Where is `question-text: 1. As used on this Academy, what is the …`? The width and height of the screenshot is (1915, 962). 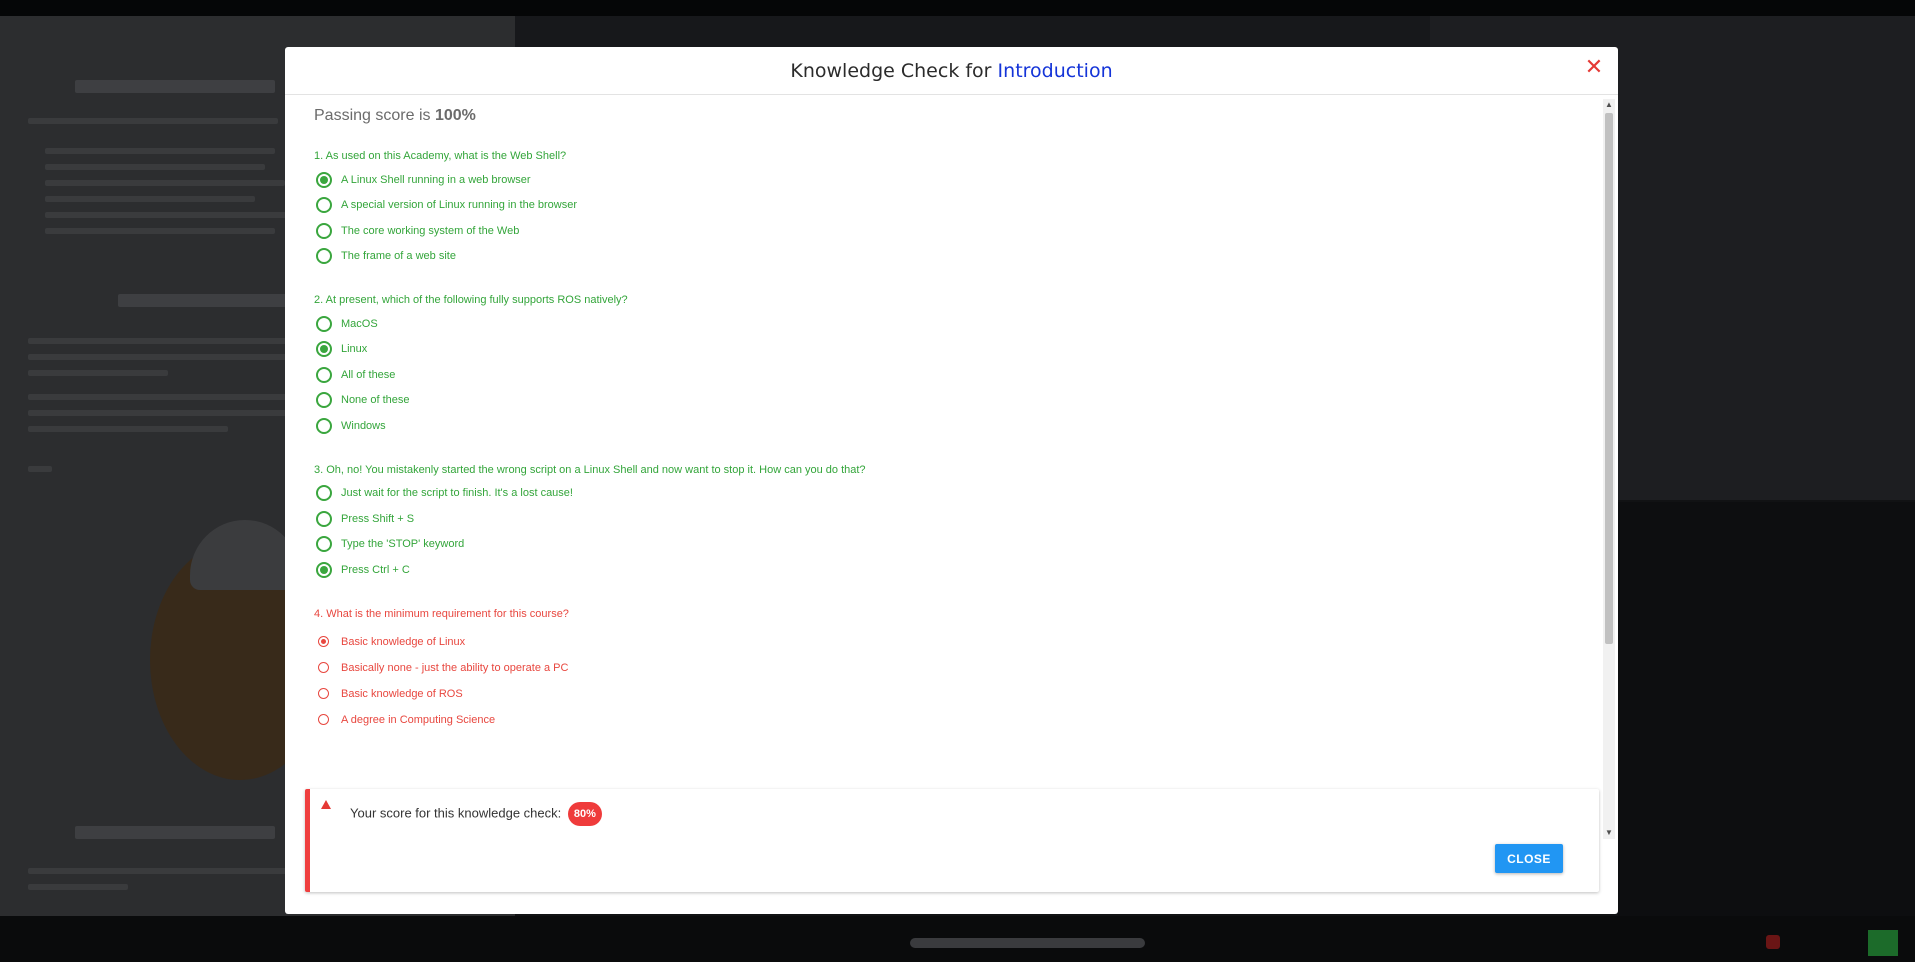
question-text: 1. As used on this Academy, what is the … is located at coordinates (440, 156).